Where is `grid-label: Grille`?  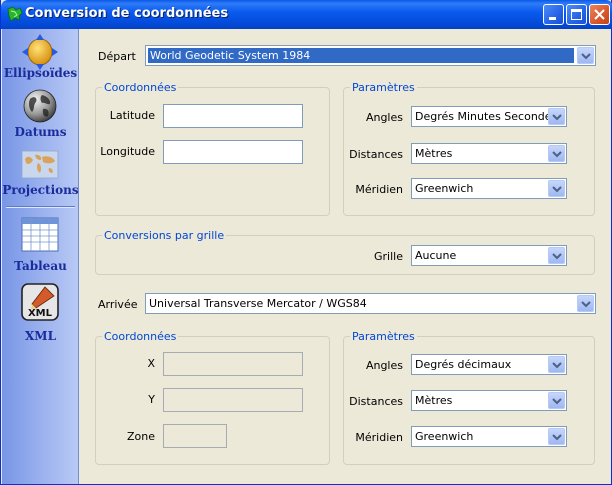 grid-label: Grille is located at coordinates (388, 256).